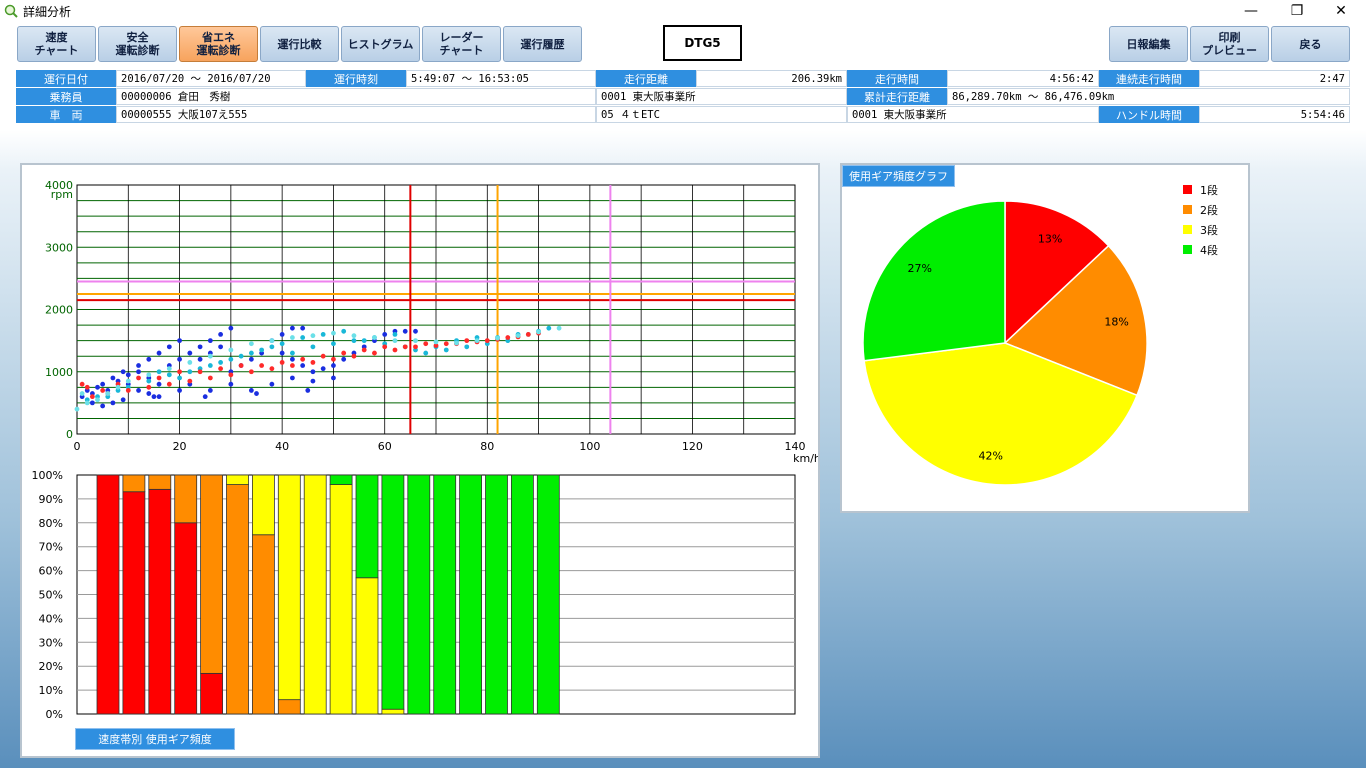  I want to click on speed-chart-button: 速度 チャート, so click(56, 44).